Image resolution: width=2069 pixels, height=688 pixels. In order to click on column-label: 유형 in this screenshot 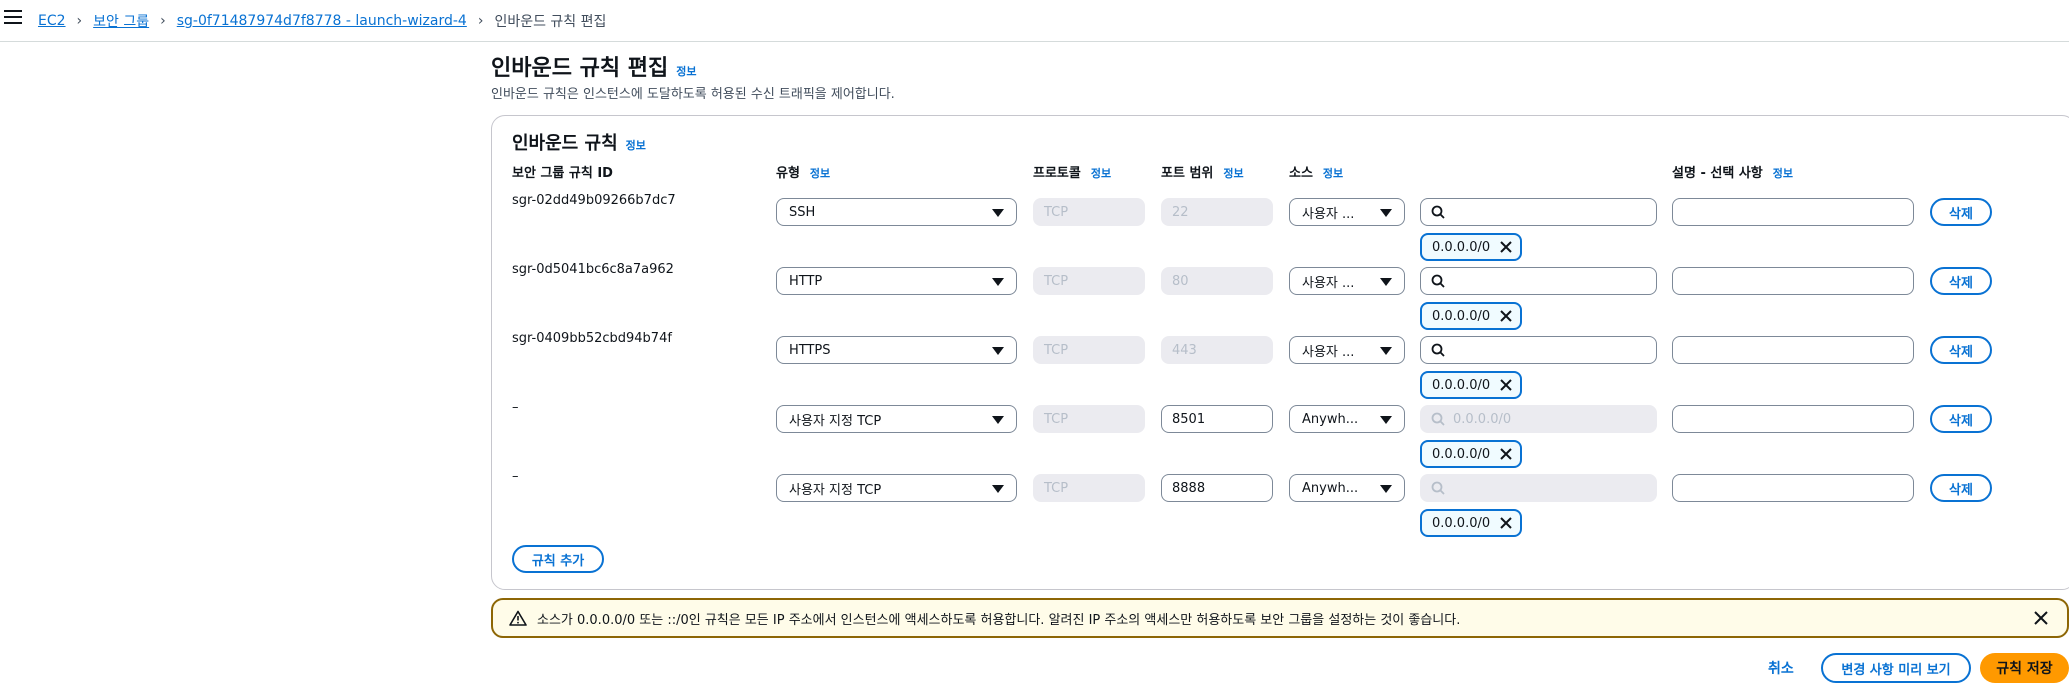, I will do `click(788, 173)`.